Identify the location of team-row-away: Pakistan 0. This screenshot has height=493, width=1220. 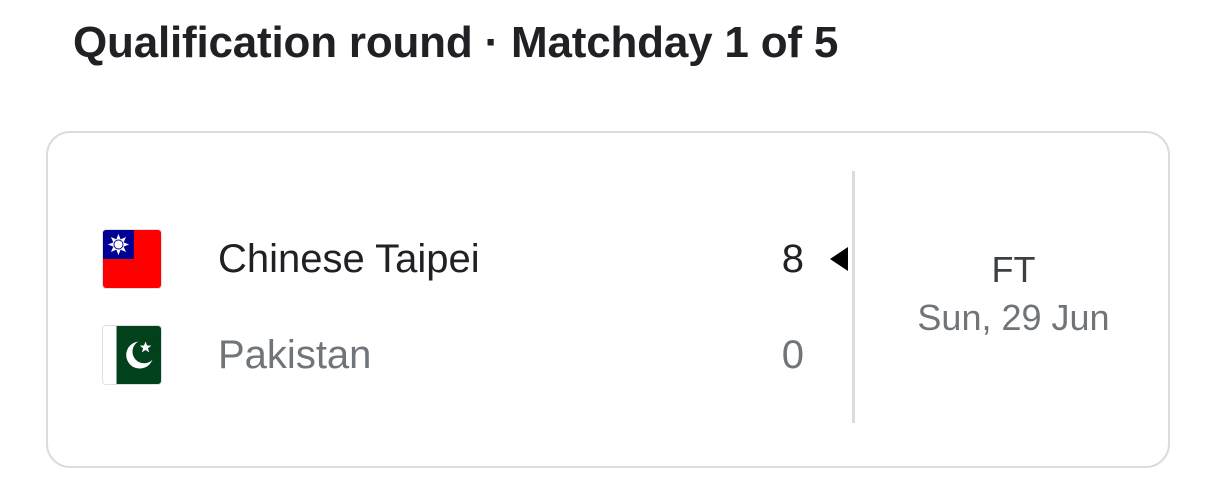
(448, 355).